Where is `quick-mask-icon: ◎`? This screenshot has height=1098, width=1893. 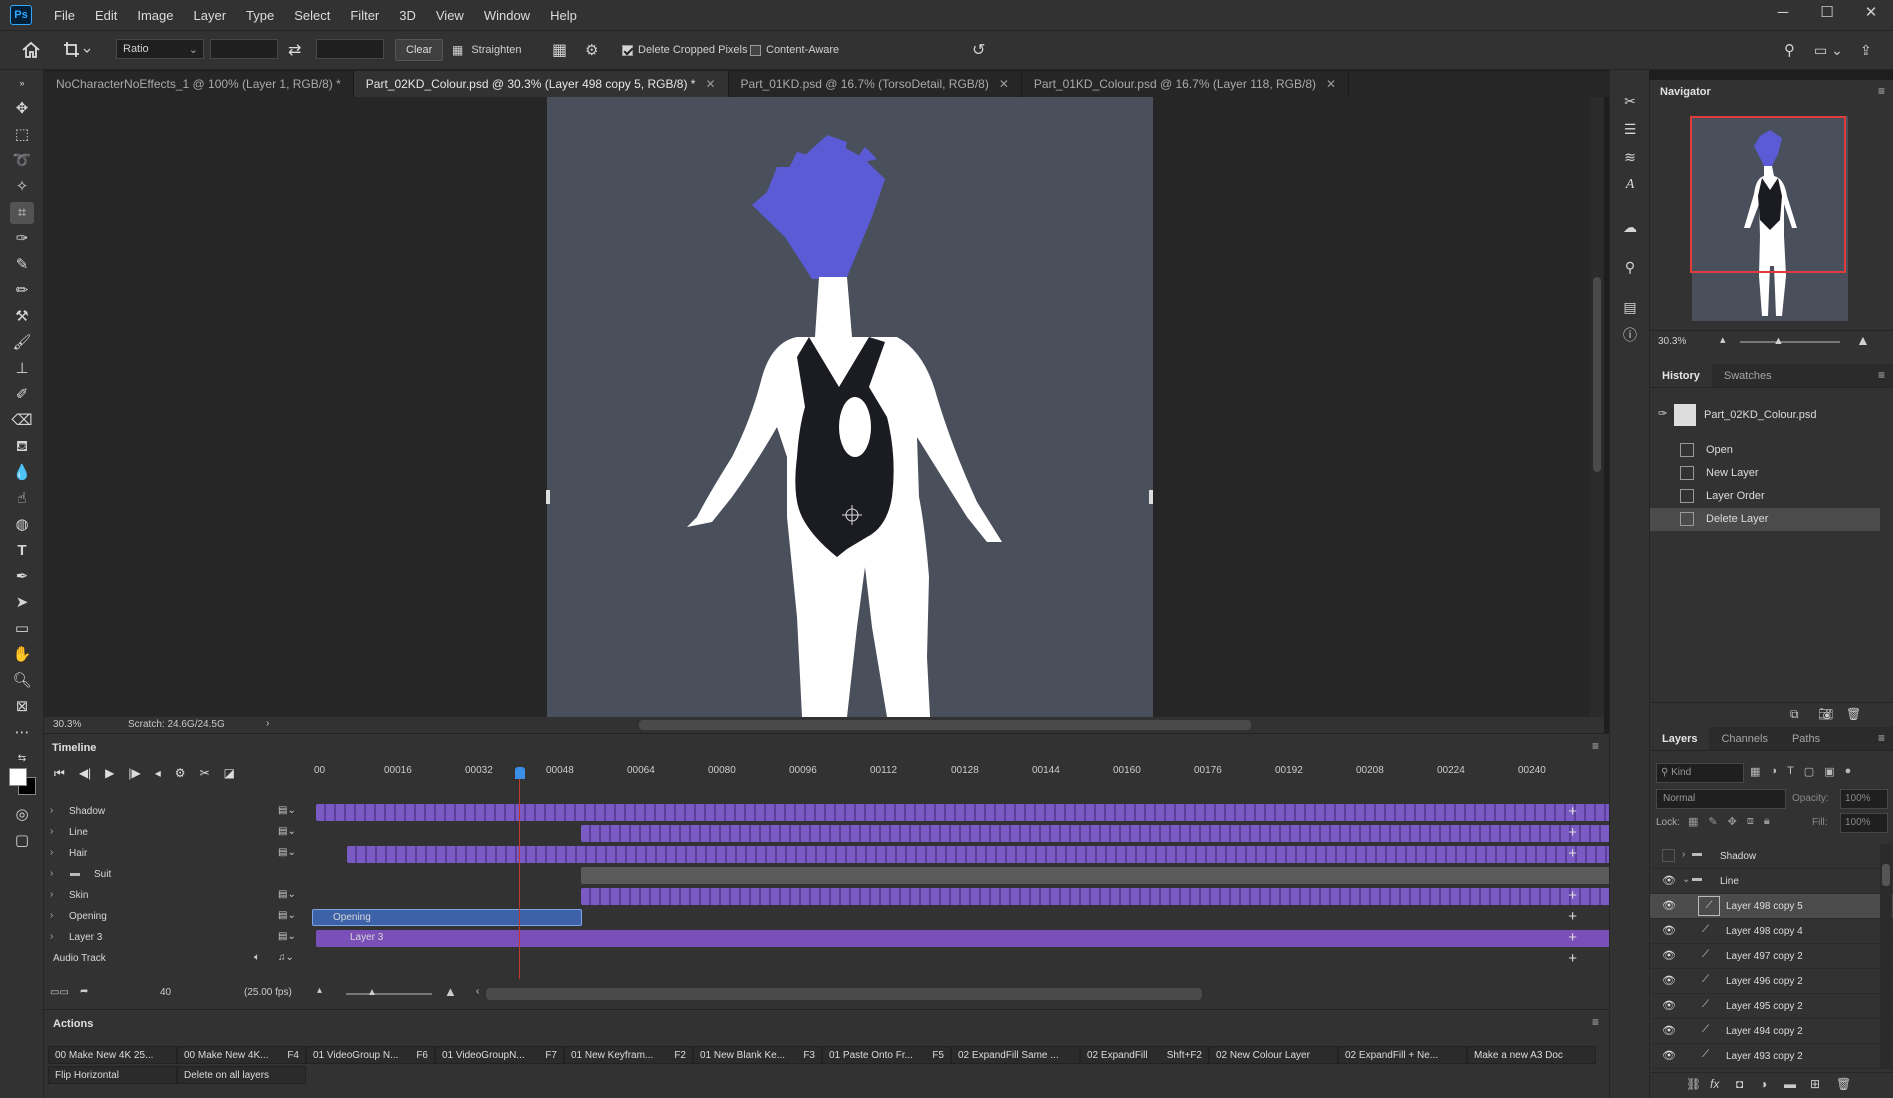 quick-mask-icon: ◎ is located at coordinates (22, 815).